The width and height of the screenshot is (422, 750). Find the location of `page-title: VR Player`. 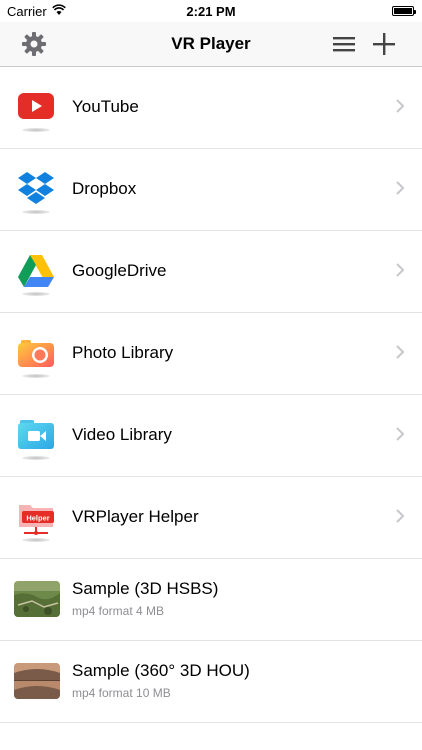

page-title: VR Player is located at coordinates (211, 43).